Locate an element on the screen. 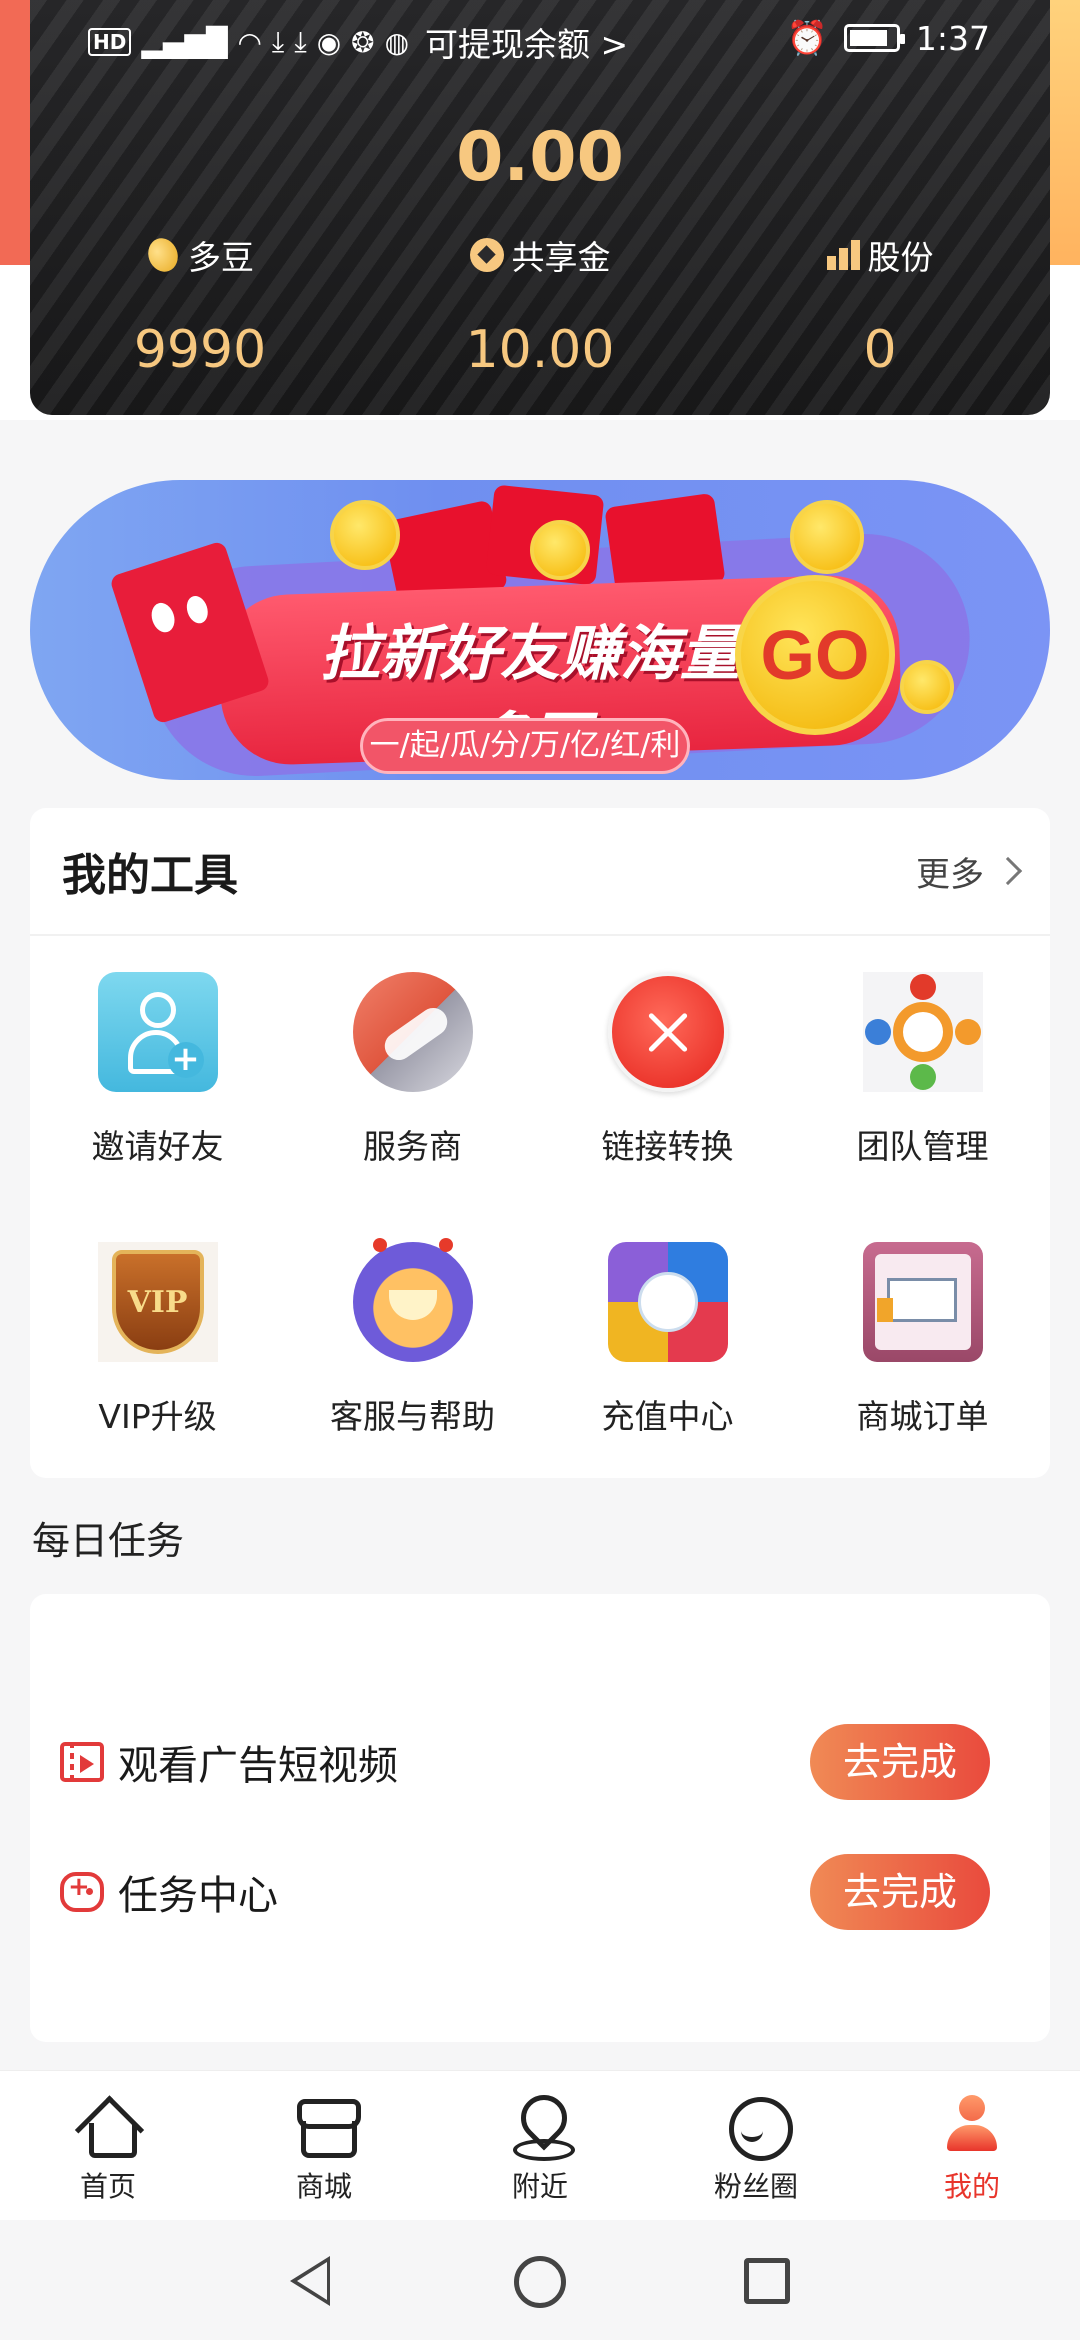 The image size is (1080, 2340). team-icon is located at coordinates (922, 1032).